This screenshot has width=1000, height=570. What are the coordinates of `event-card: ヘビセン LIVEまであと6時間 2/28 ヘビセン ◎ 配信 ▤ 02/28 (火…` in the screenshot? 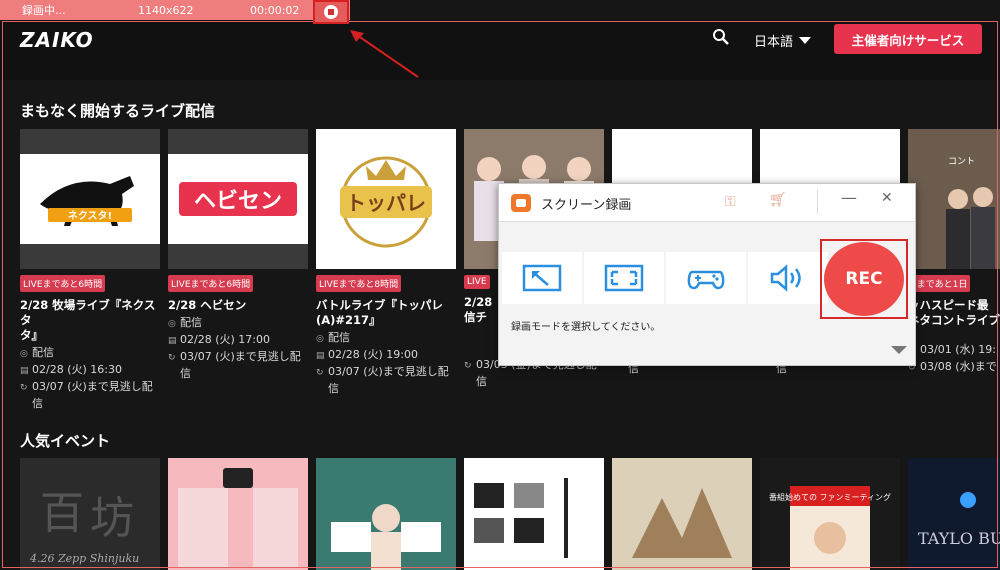 It's located at (238, 255).